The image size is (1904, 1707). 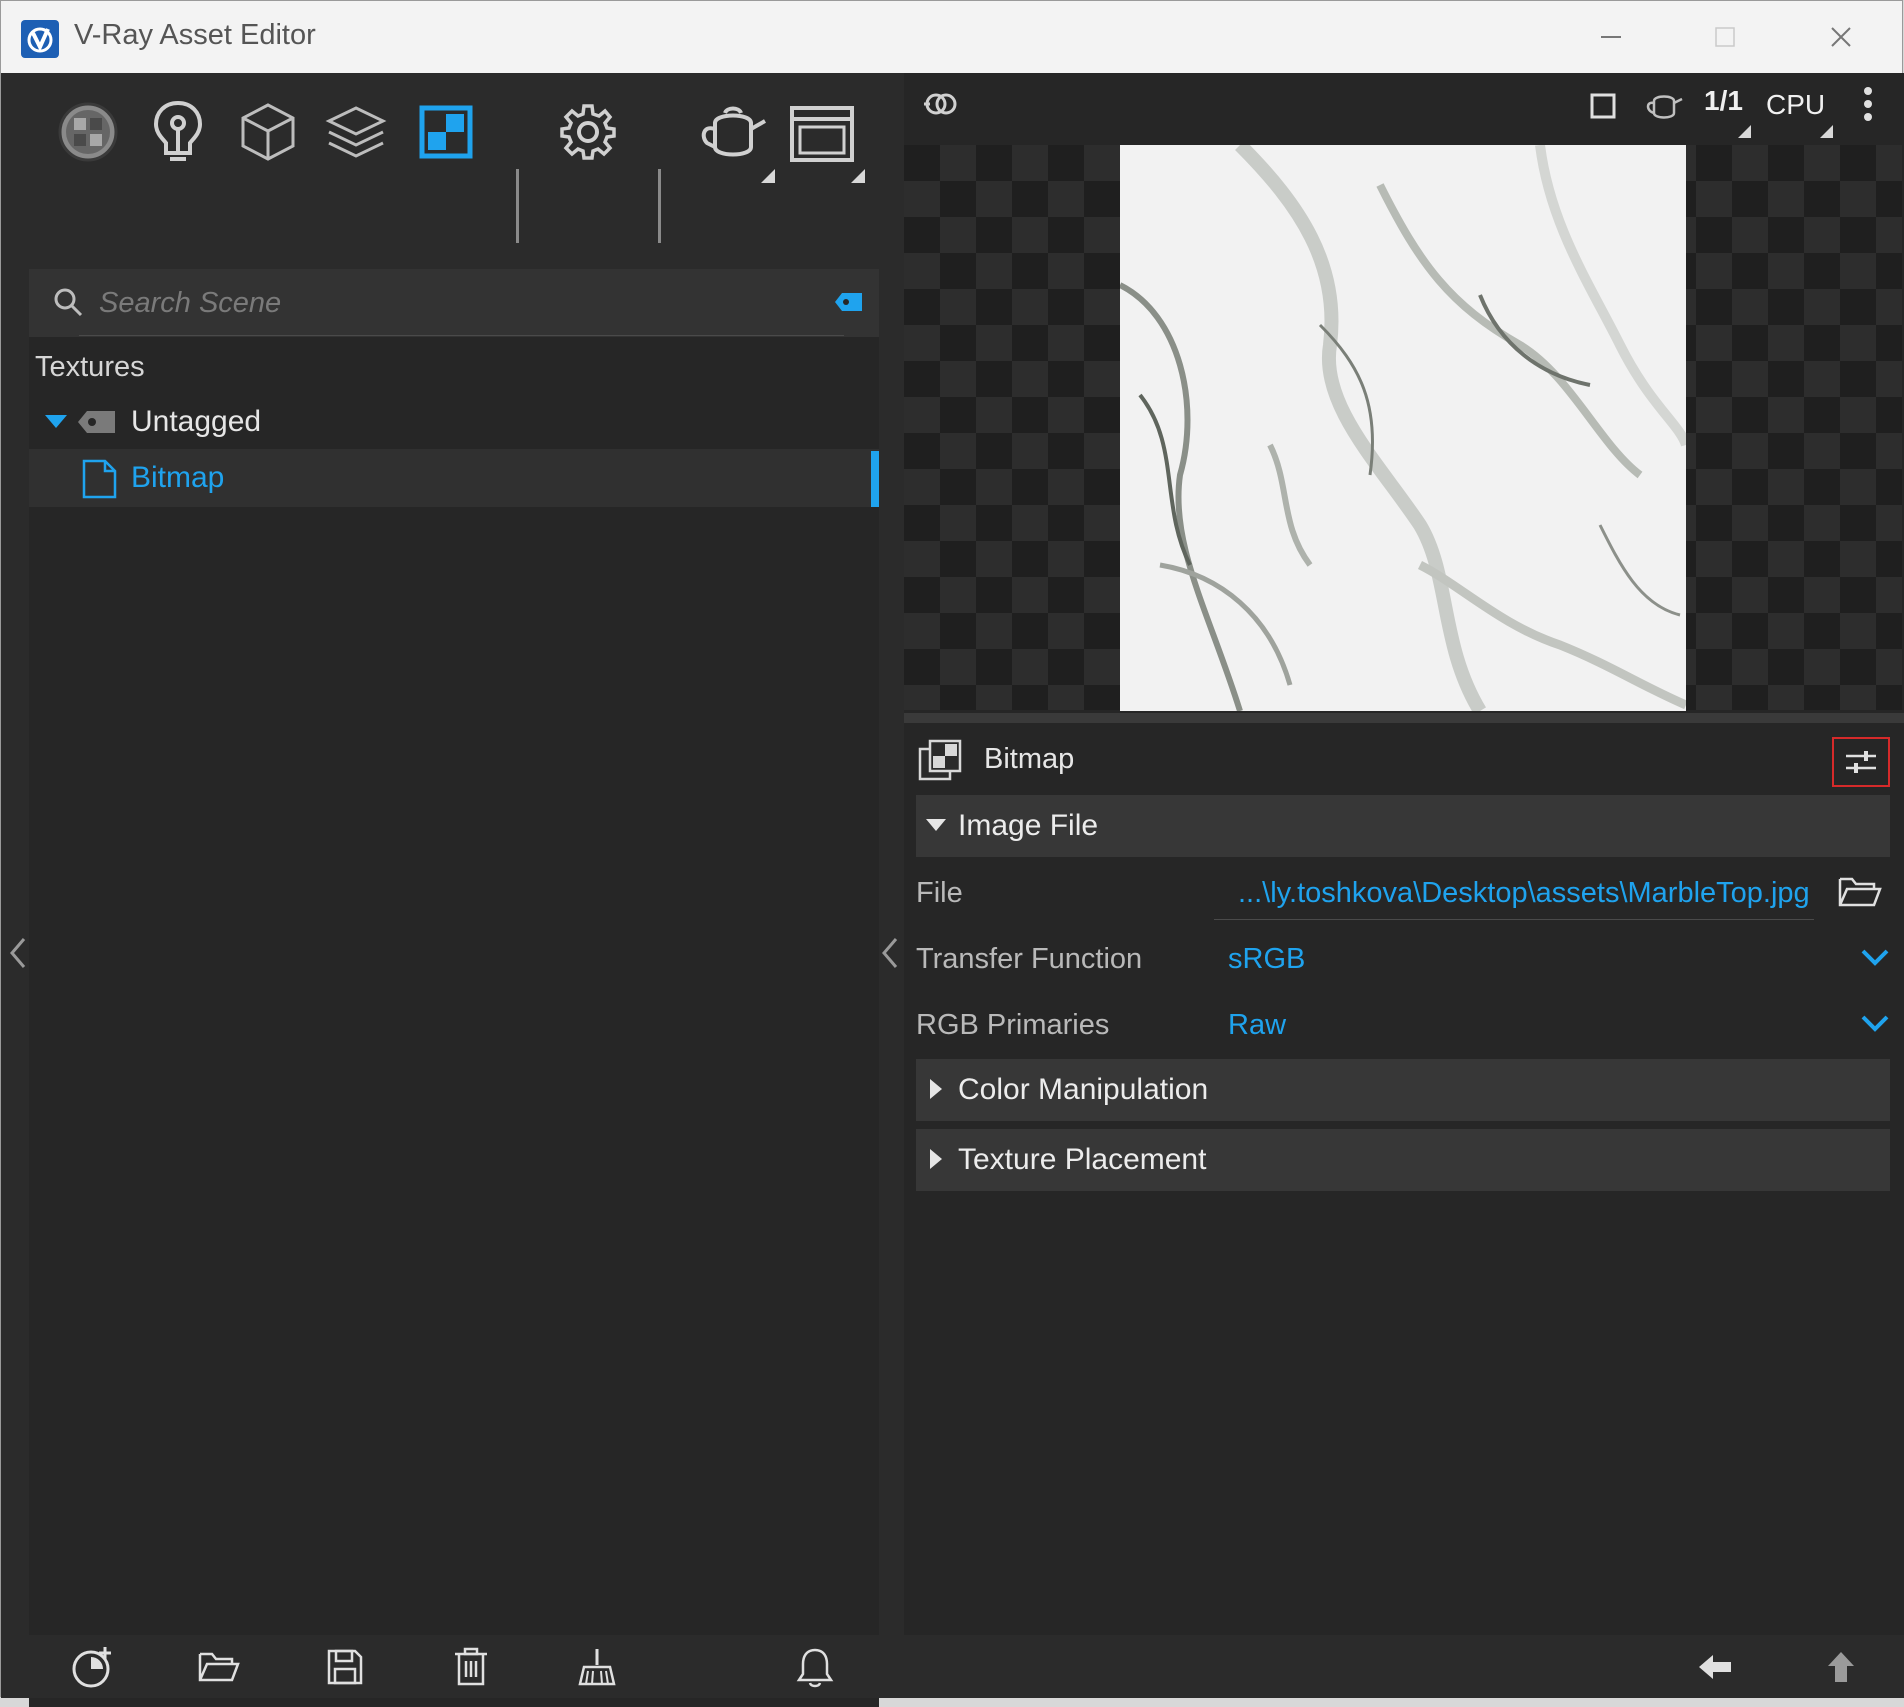 What do you see at coordinates (940, 760) in the screenshot?
I see `bitmap-asset-icon` at bounding box center [940, 760].